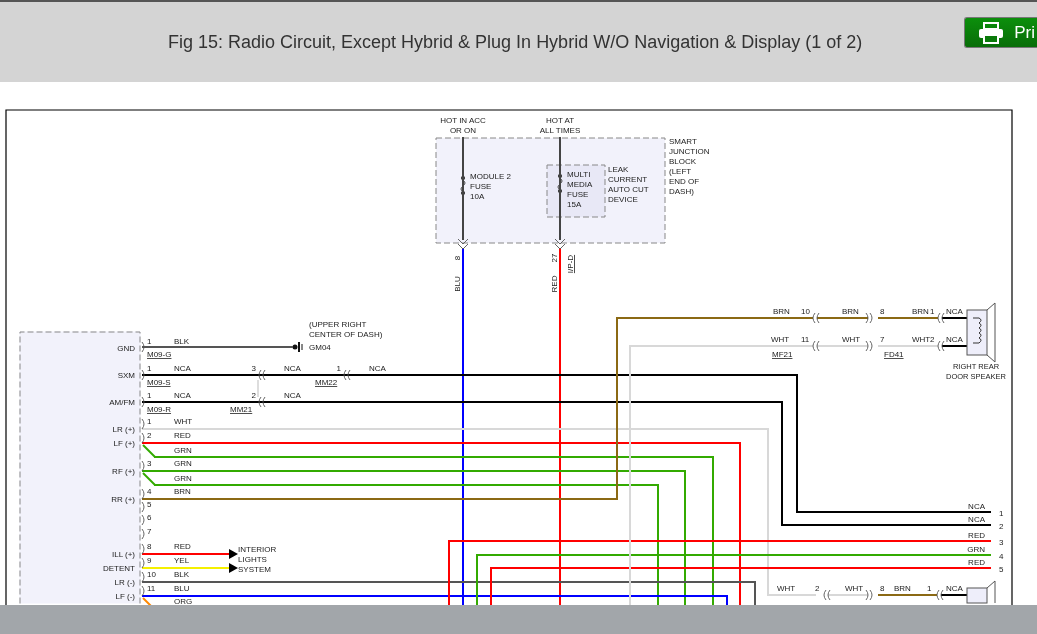 The height and width of the screenshot is (634, 1037). Describe the element at coordinates (126, 375) in the screenshot. I see `pin-label: SXM` at that location.